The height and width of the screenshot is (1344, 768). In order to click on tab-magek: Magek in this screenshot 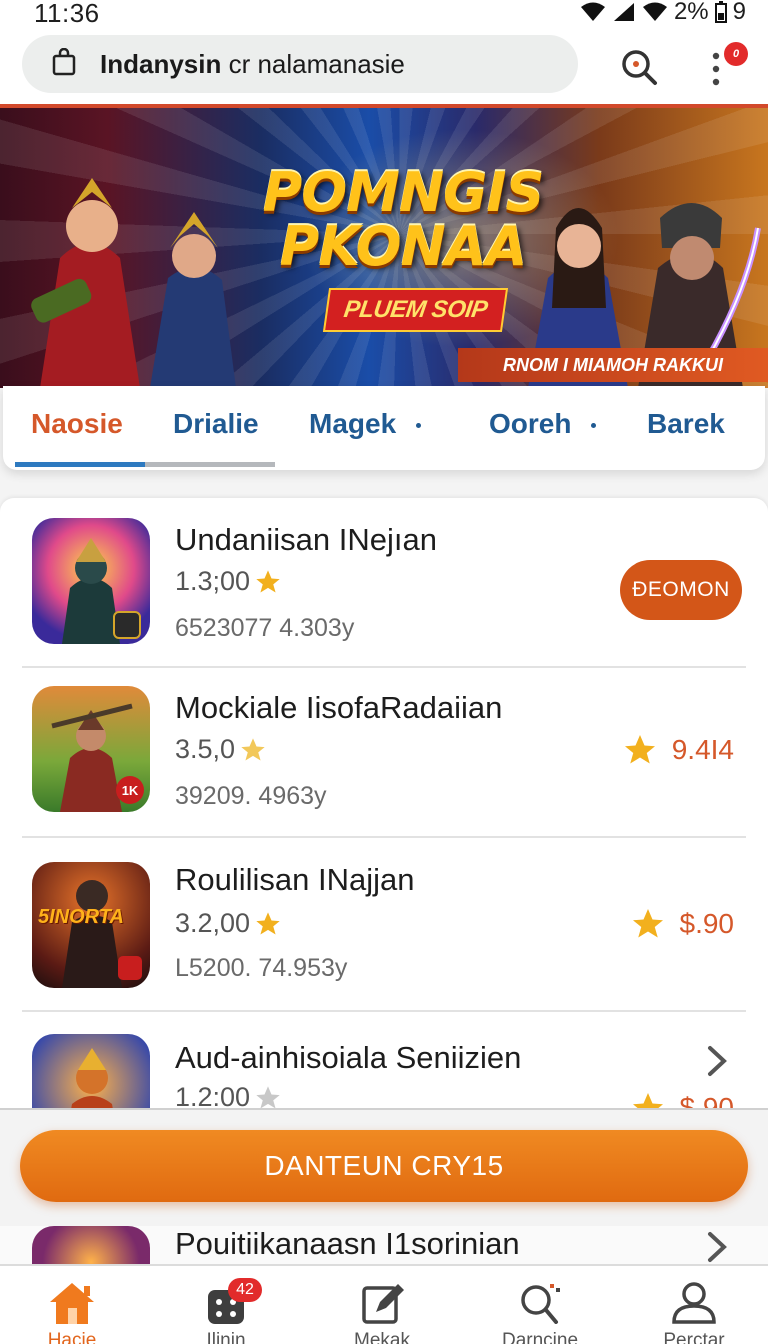, I will do `click(365, 424)`.